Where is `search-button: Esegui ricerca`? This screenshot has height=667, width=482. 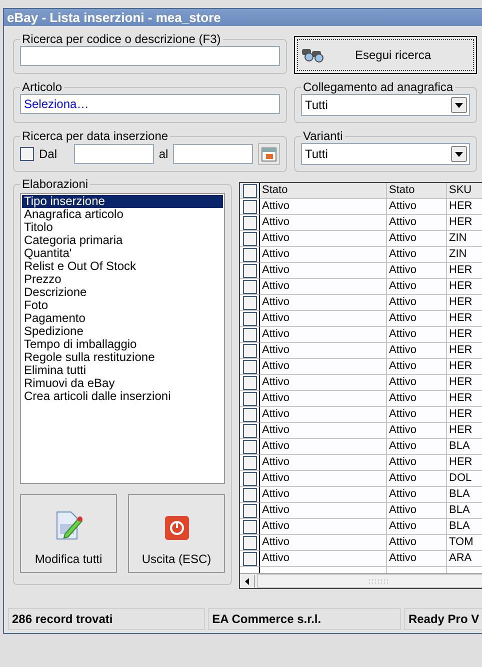 search-button: Esegui ricerca is located at coordinates (385, 55).